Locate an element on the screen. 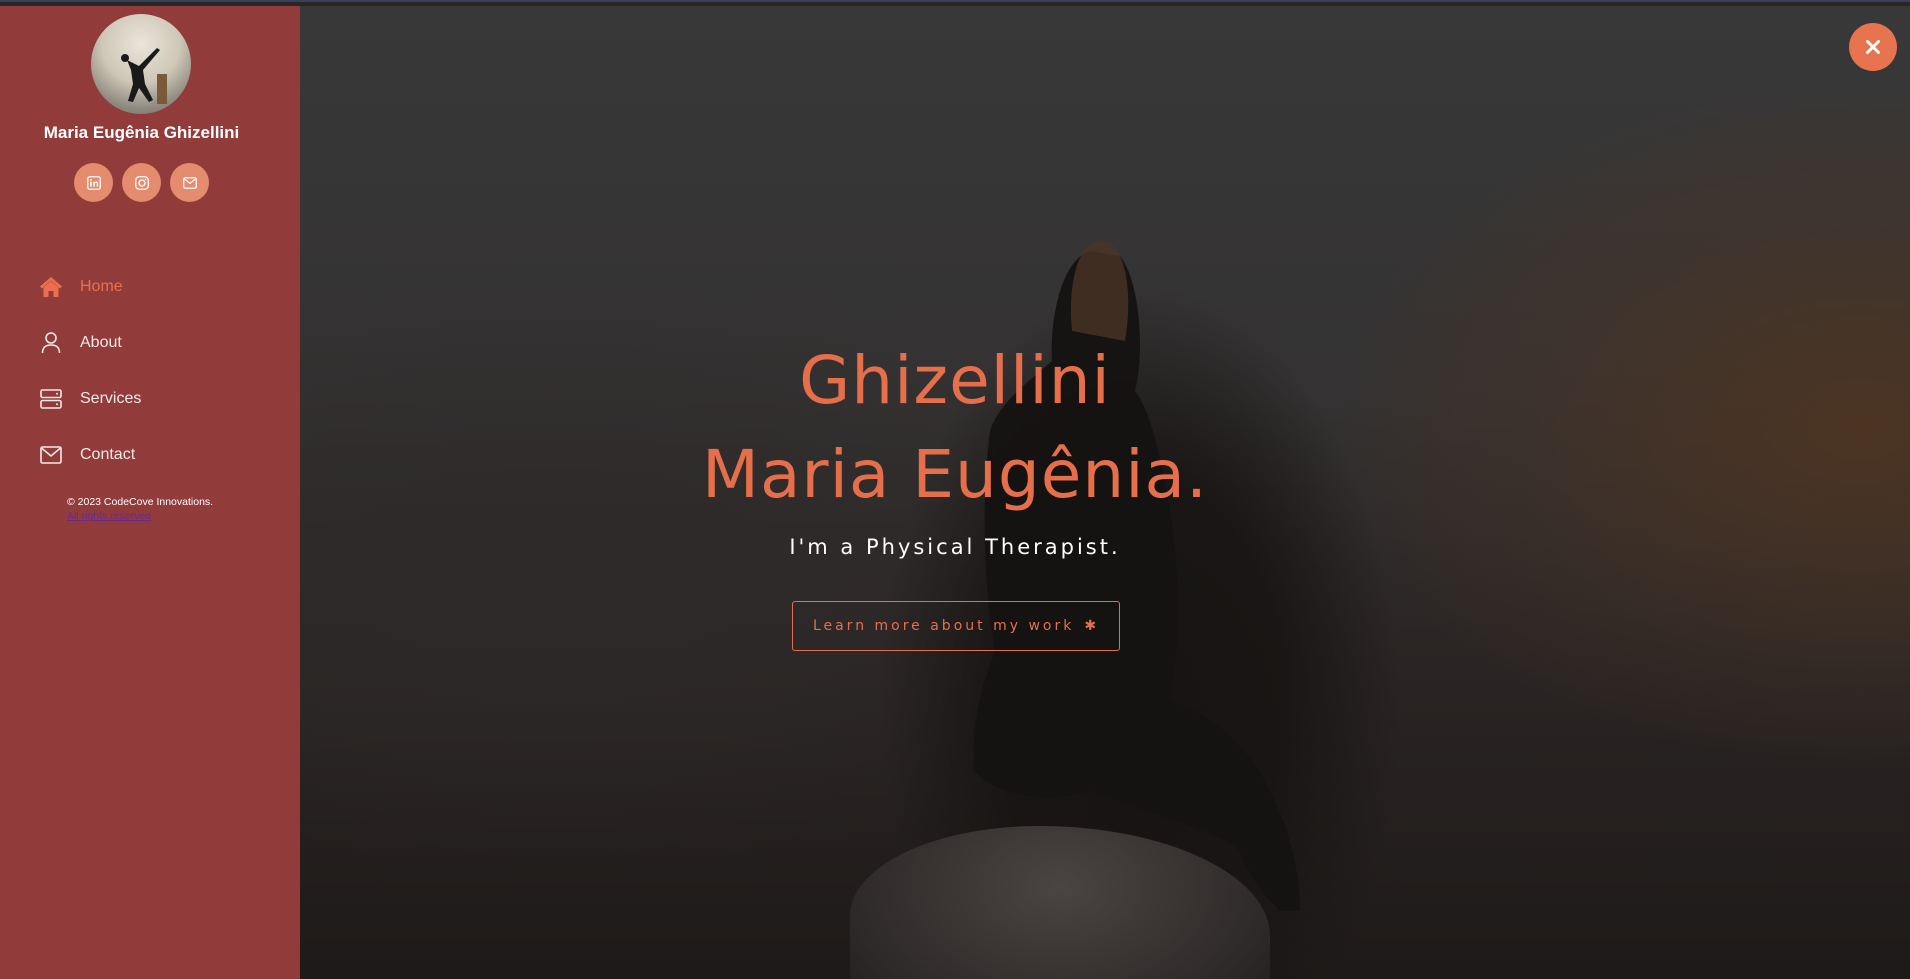 The height and width of the screenshot is (979, 1910). avatar is located at coordinates (141, 64).